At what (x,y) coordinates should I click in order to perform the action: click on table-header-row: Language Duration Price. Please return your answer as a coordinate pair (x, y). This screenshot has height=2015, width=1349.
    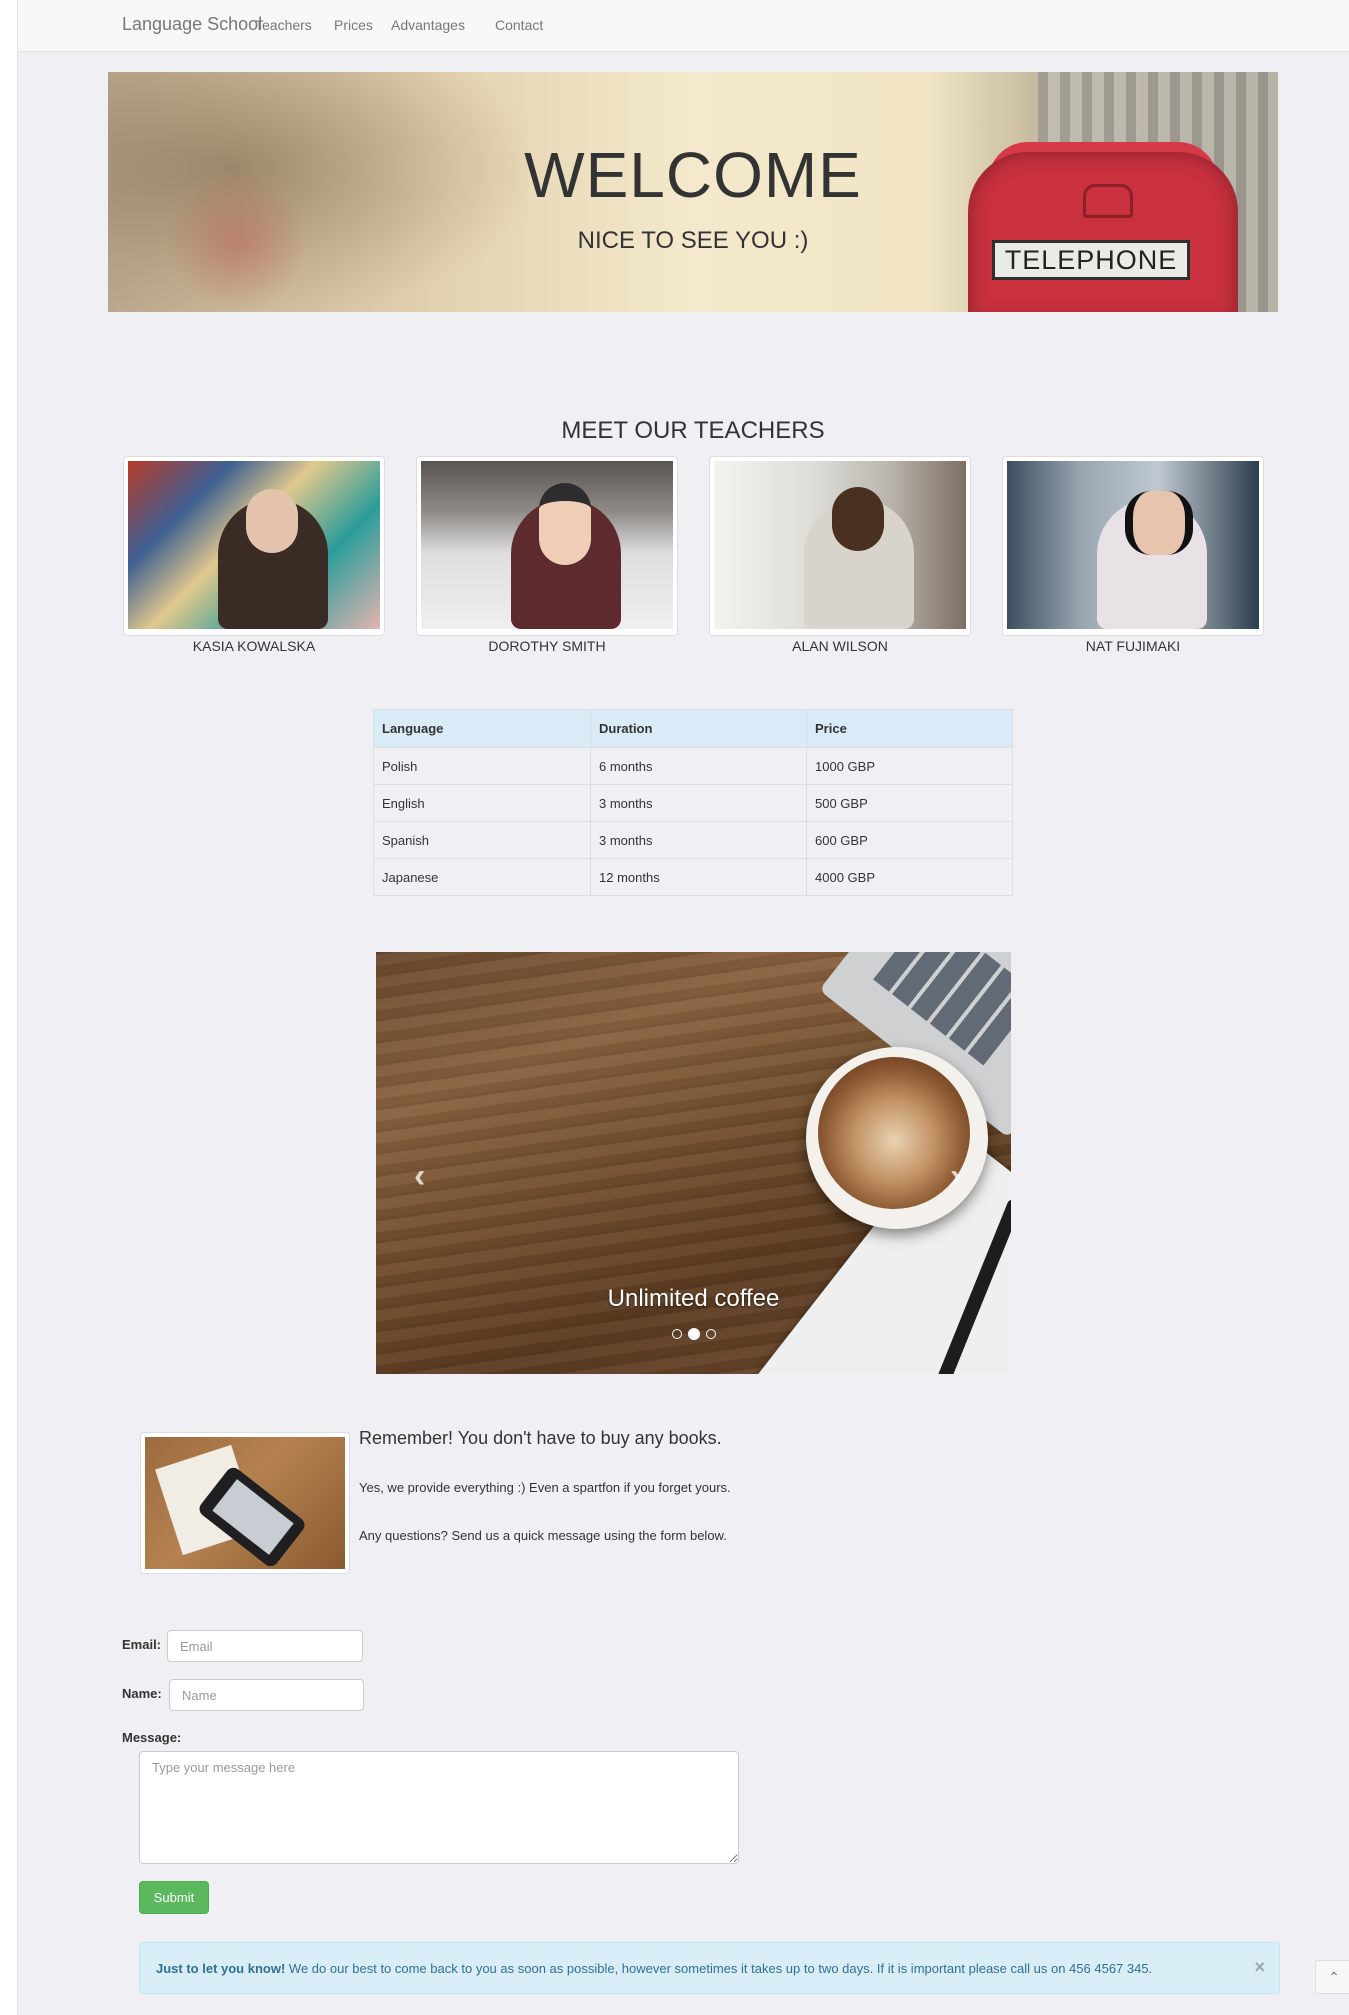
    Looking at the image, I should click on (693, 728).